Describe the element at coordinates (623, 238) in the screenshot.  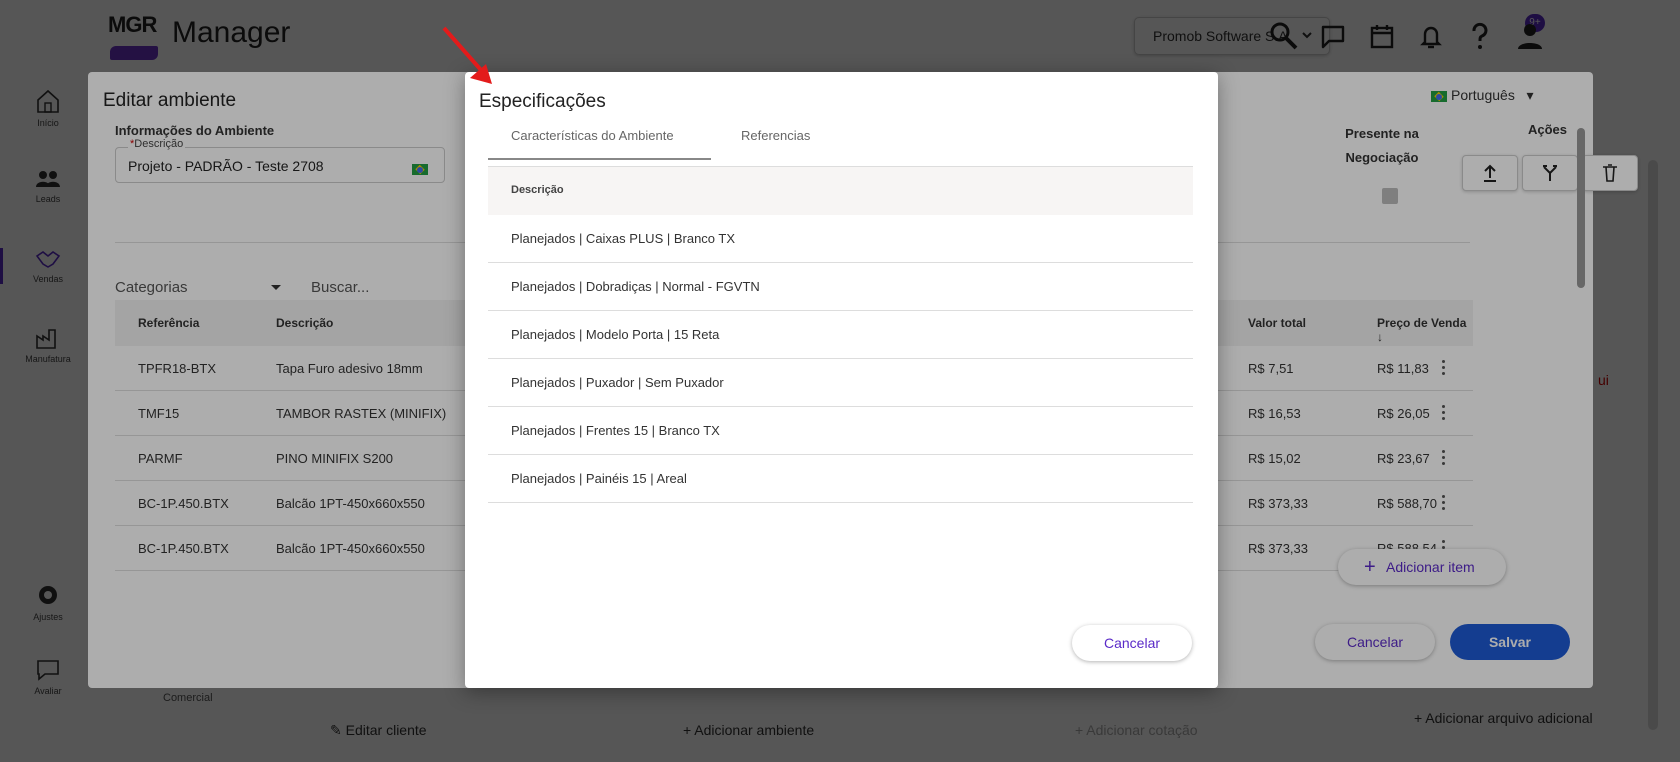
I see `spec-item-label: Planejados | Caixas PLUS | Branco TX` at that location.